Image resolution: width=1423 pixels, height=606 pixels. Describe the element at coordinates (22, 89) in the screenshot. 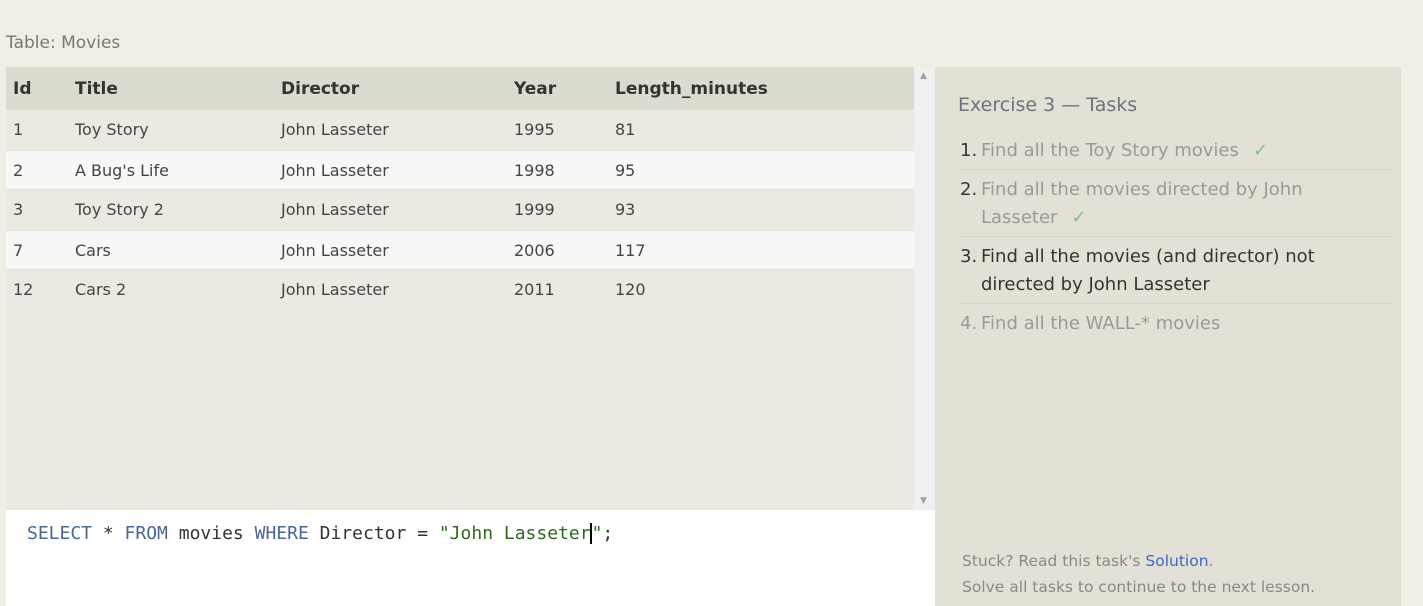

I see `column-header: Id` at that location.